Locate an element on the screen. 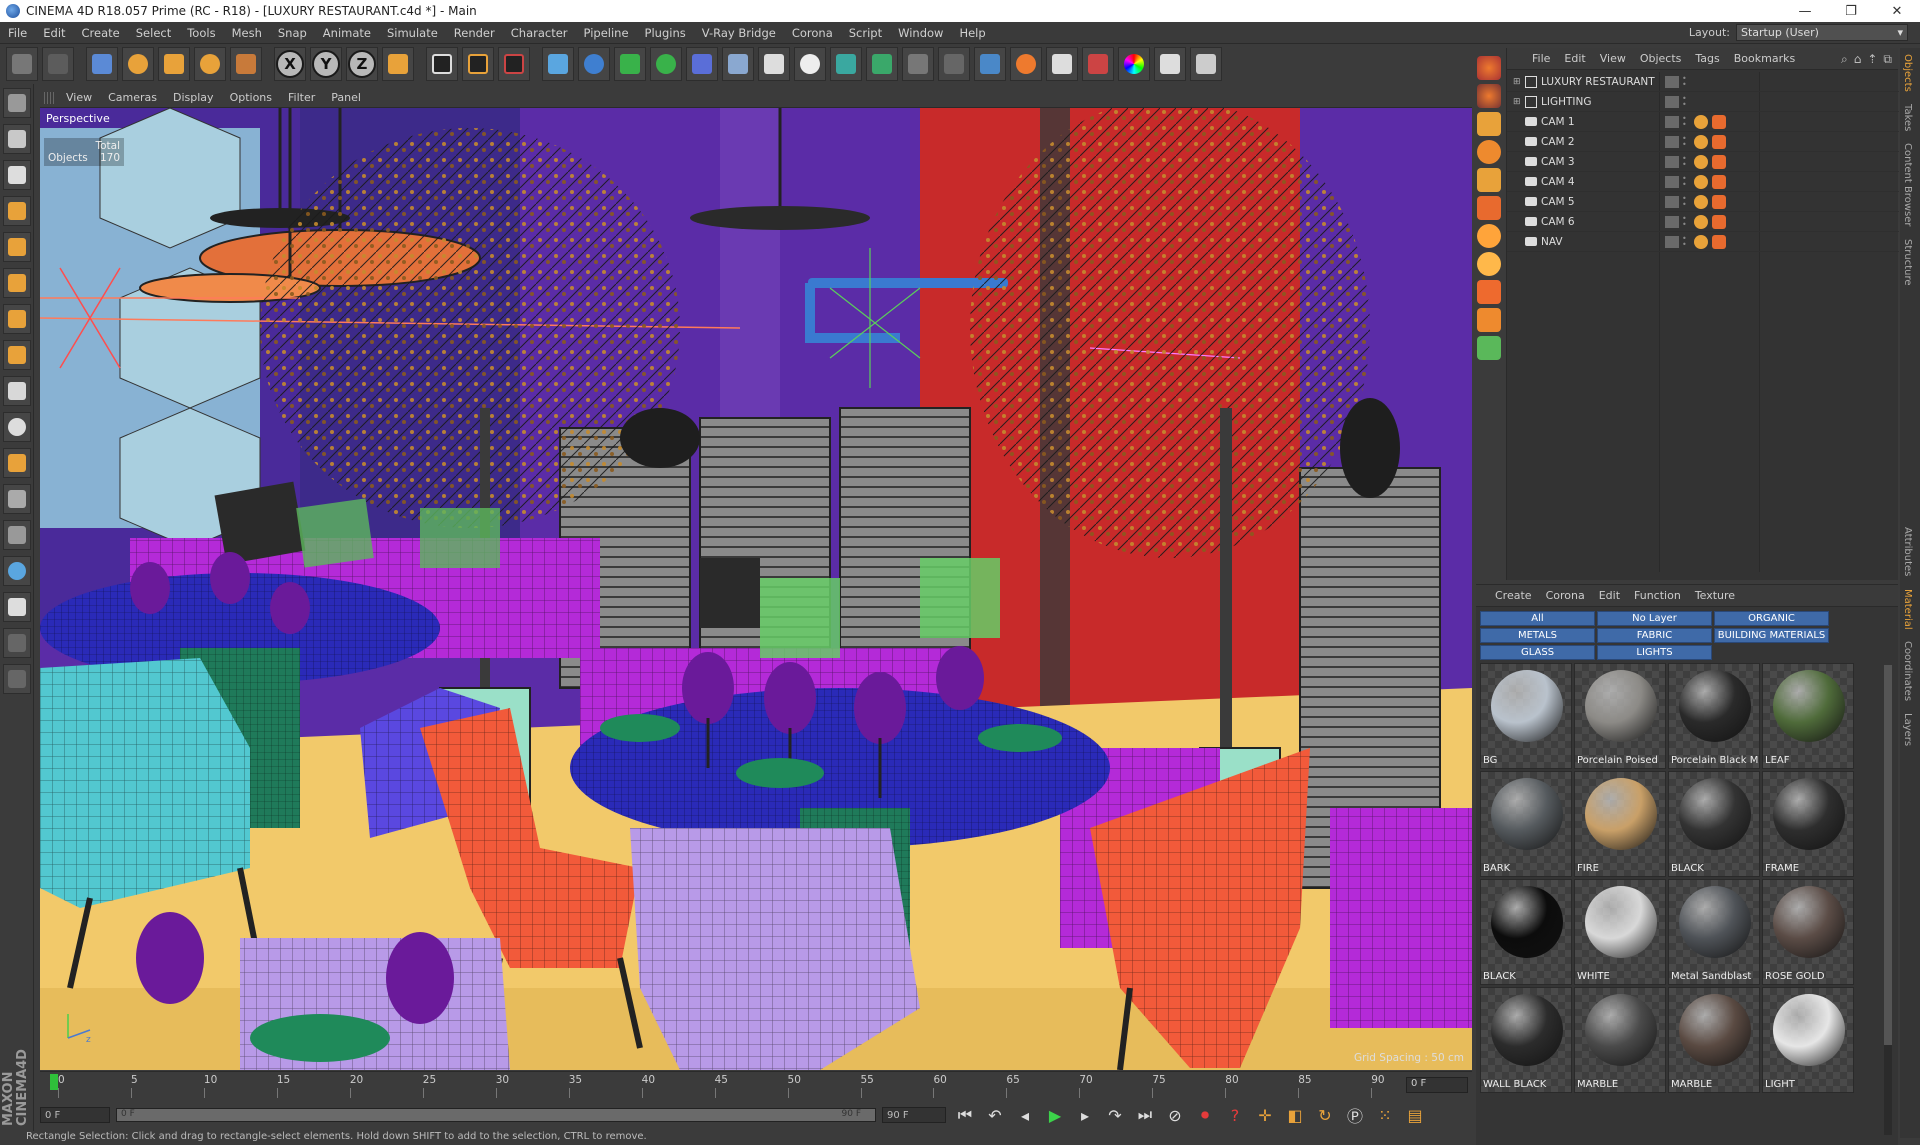 This screenshot has width=1920, height=1145. go-to-end-button: ⏭ is located at coordinates (1145, 1115).